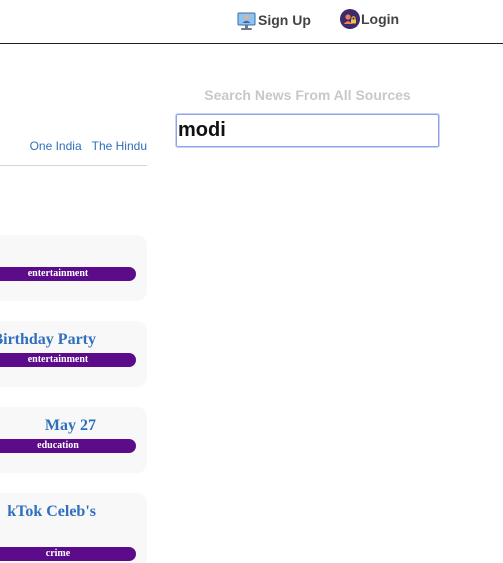  I want to click on signup-link: Sign Up, so click(273, 20).